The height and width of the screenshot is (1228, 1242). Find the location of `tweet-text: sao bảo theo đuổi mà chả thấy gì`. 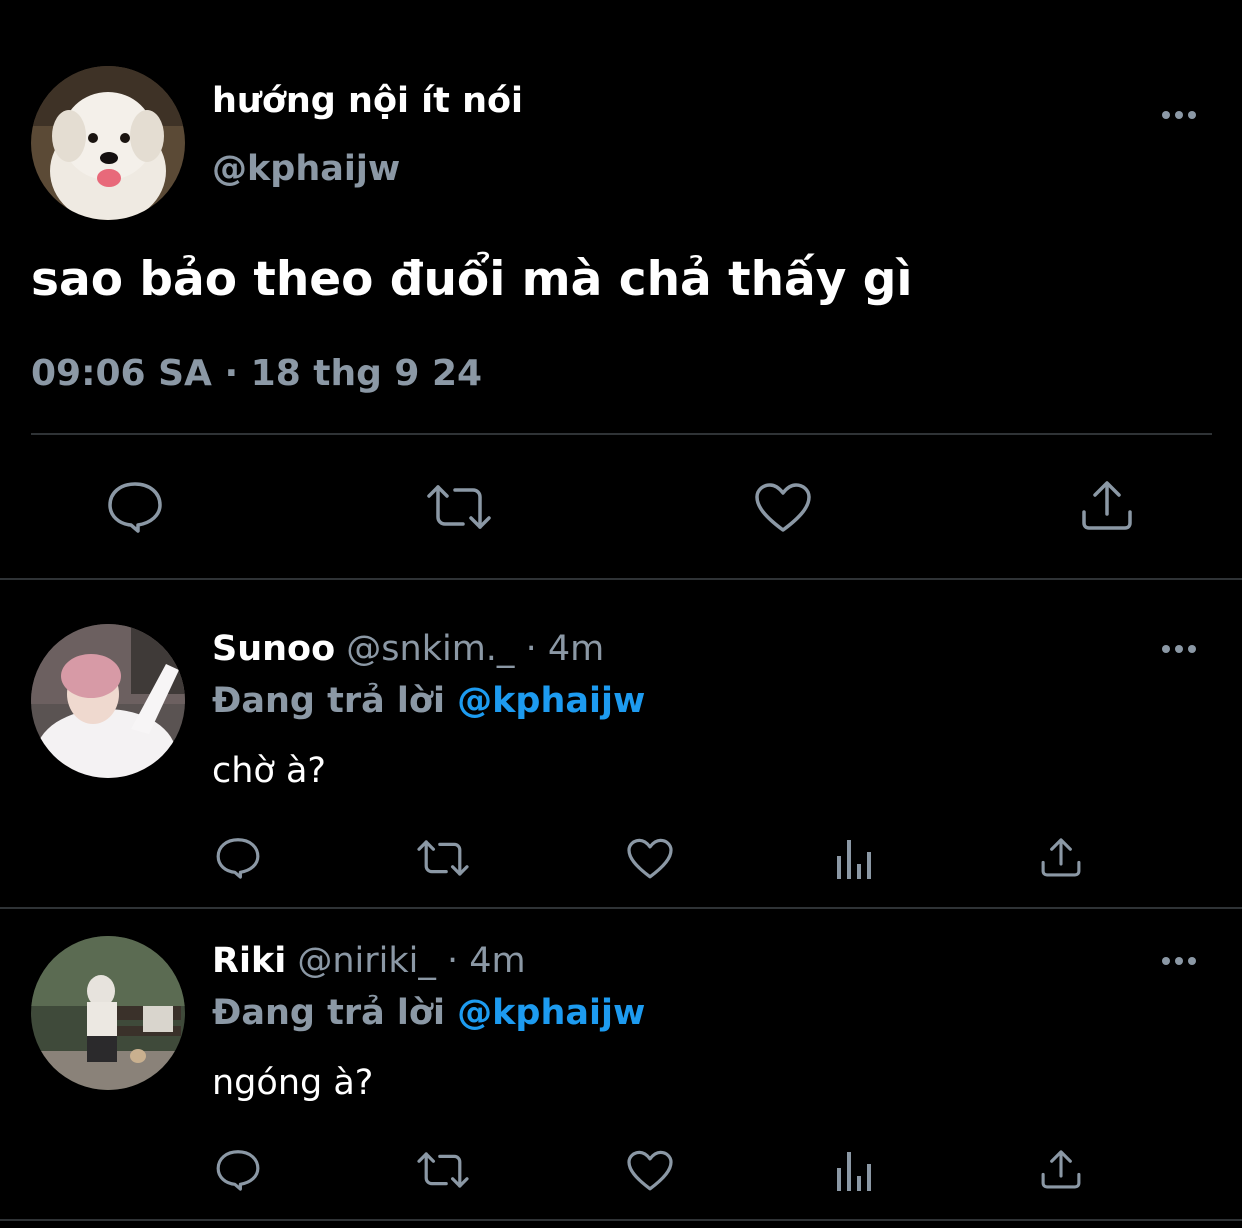

tweet-text: sao bảo theo đuổi mà chả thấy gì is located at coordinates (472, 279).